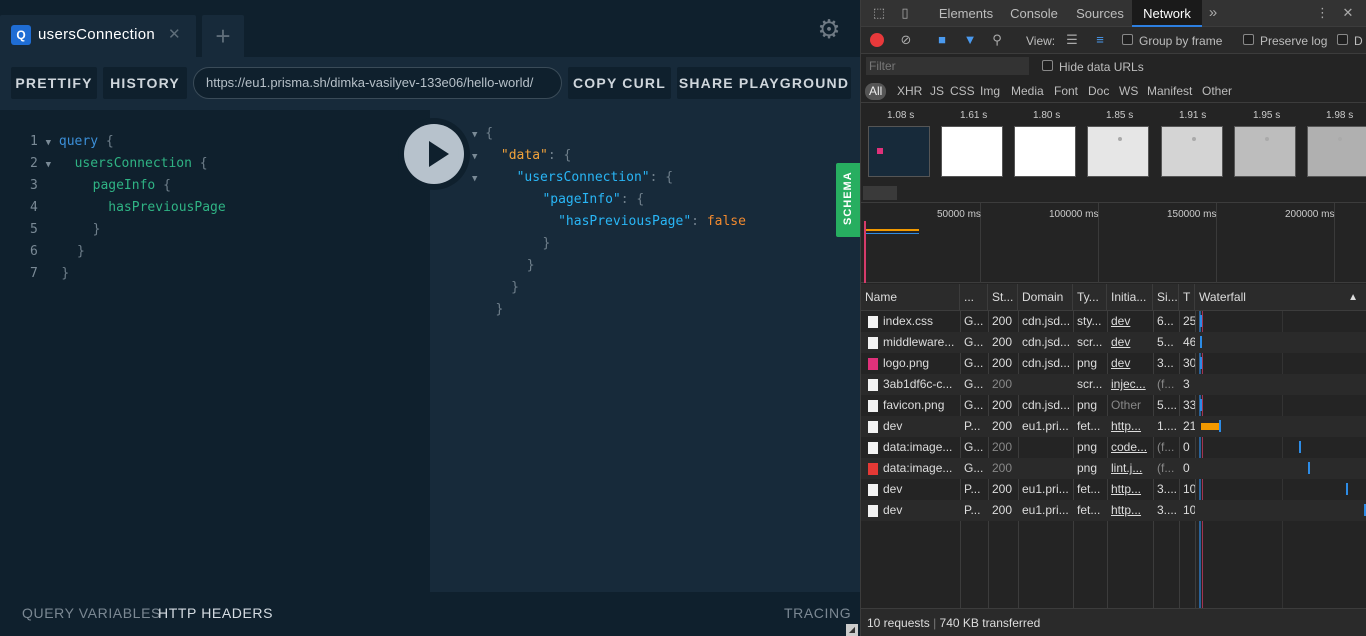 The width and height of the screenshot is (1366, 636). Describe the element at coordinates (1100, 13) in the screenshot. I see `tab-sources: Sources` at that location.